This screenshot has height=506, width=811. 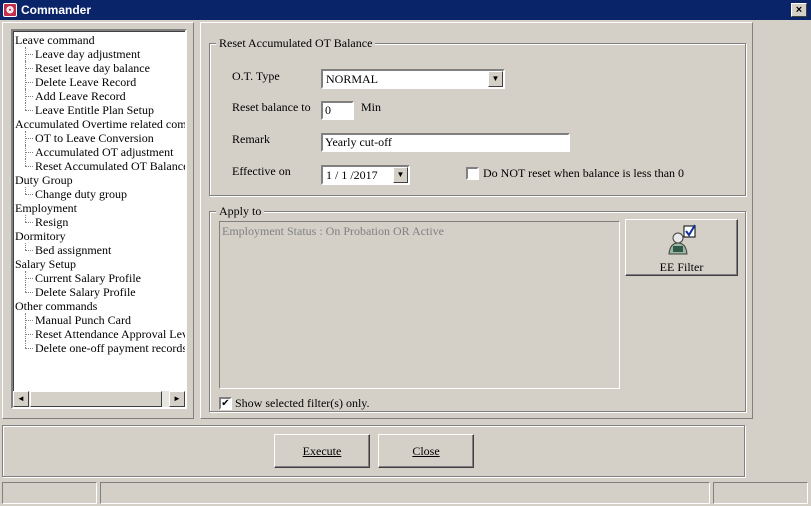 What do you see at coordinates (177, 399) in the screenshot?
I see `scroll-right-icon: ►` at bounding box center [177, 399].